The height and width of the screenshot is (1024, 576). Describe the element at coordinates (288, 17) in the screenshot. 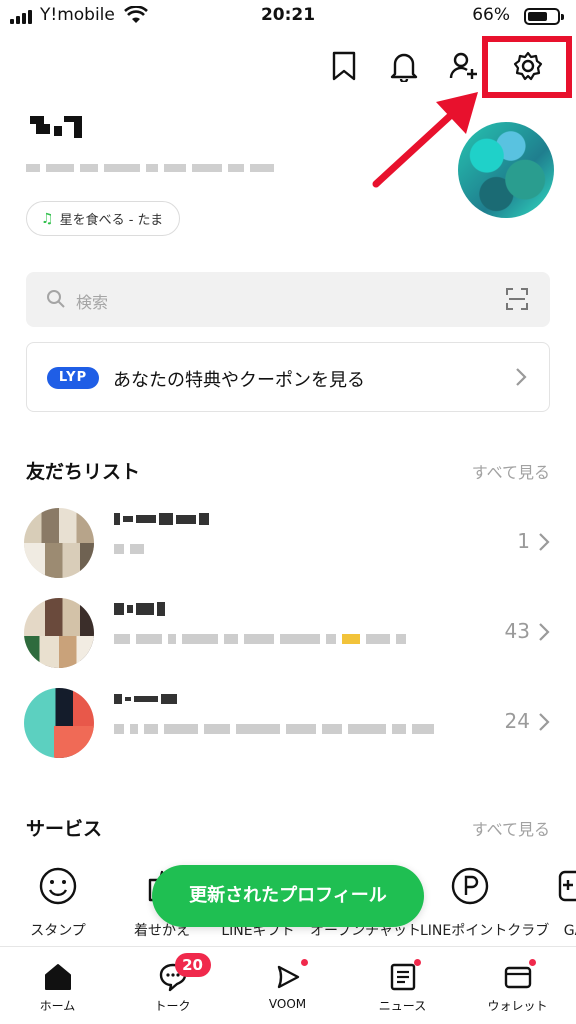

I see `status-bar: Y!mobile 20:21 66%` at that location.